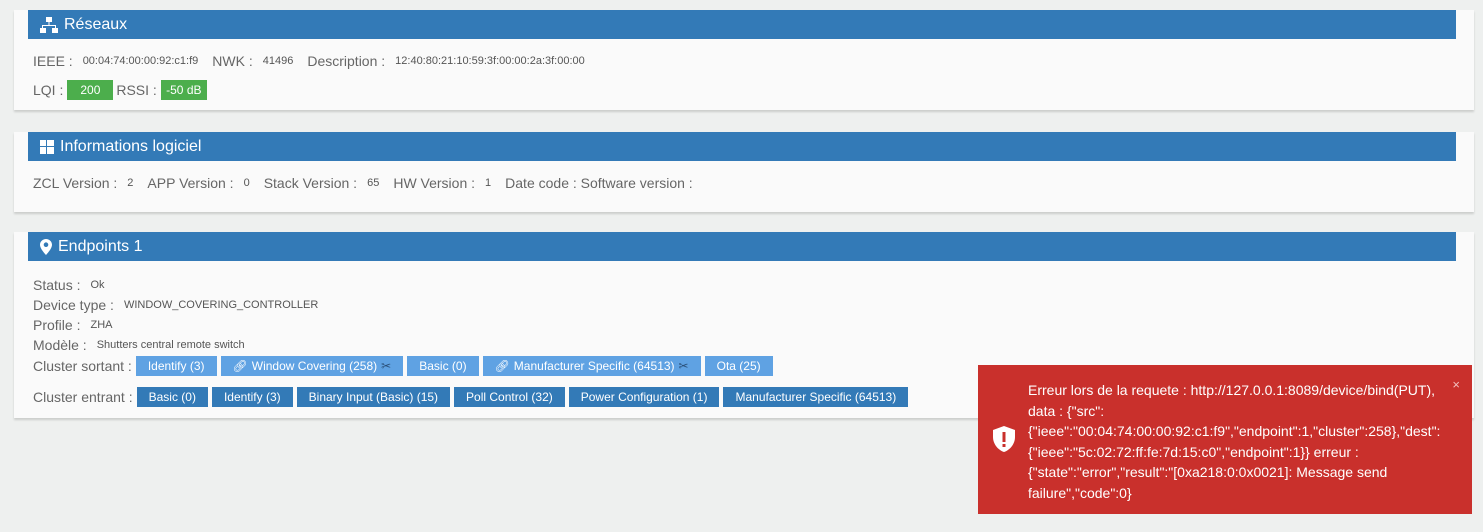 This screenshot has width=1483, height=532. Describe the element at coordinates (101, 325) in the screenshot. I see `profile-value: ZHA` at that location.